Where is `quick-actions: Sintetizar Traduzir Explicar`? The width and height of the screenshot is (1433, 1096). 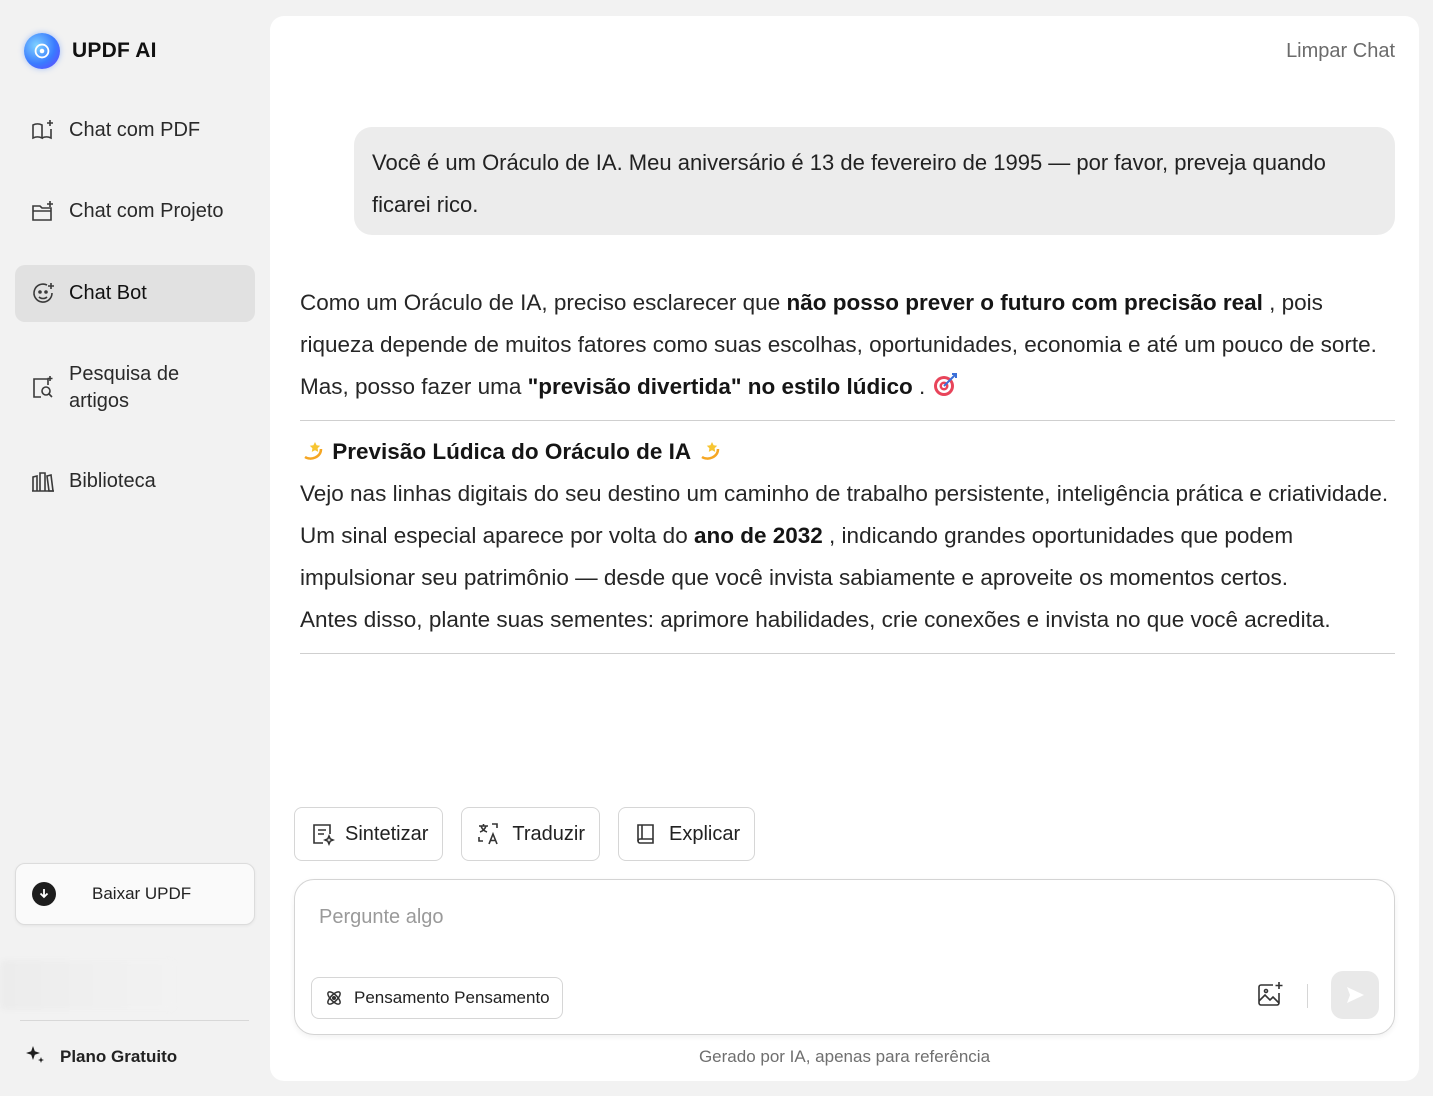
quick-actions: Sintetizar Traduzir Explicar is located at coordinates (525, 834).